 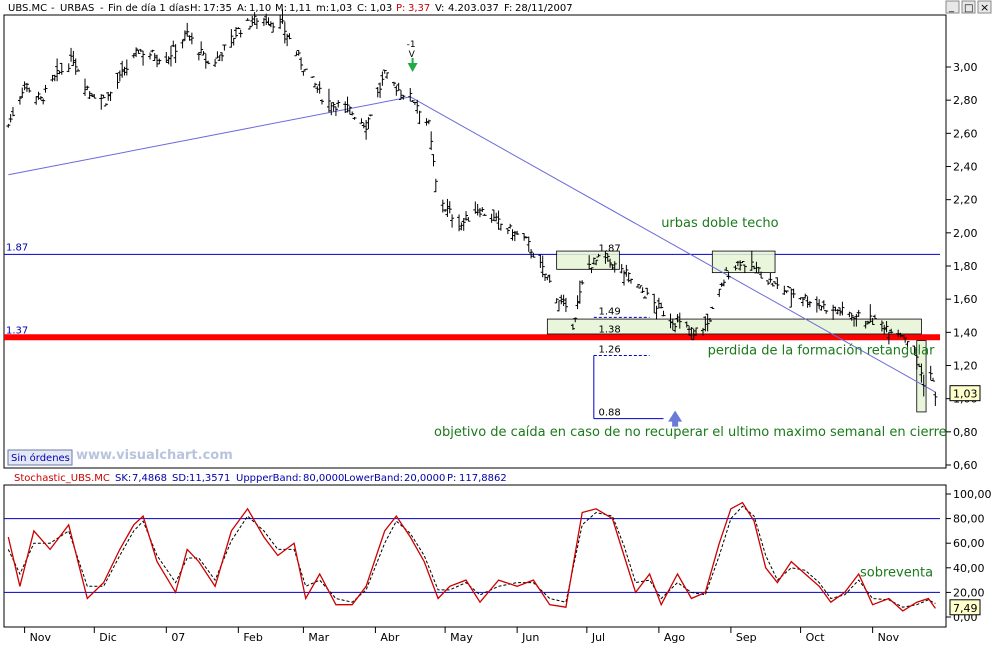 I want to click on stoch-tick-label: 100,00, so click(x=972, y=494).